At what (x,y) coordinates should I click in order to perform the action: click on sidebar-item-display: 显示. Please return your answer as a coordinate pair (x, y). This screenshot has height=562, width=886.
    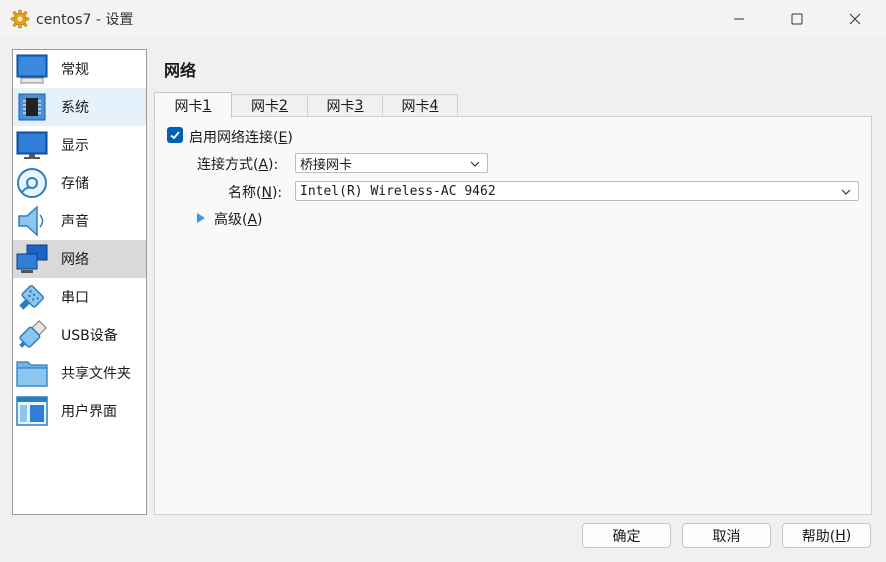
    Looking at the image, I should click on (79, 145).